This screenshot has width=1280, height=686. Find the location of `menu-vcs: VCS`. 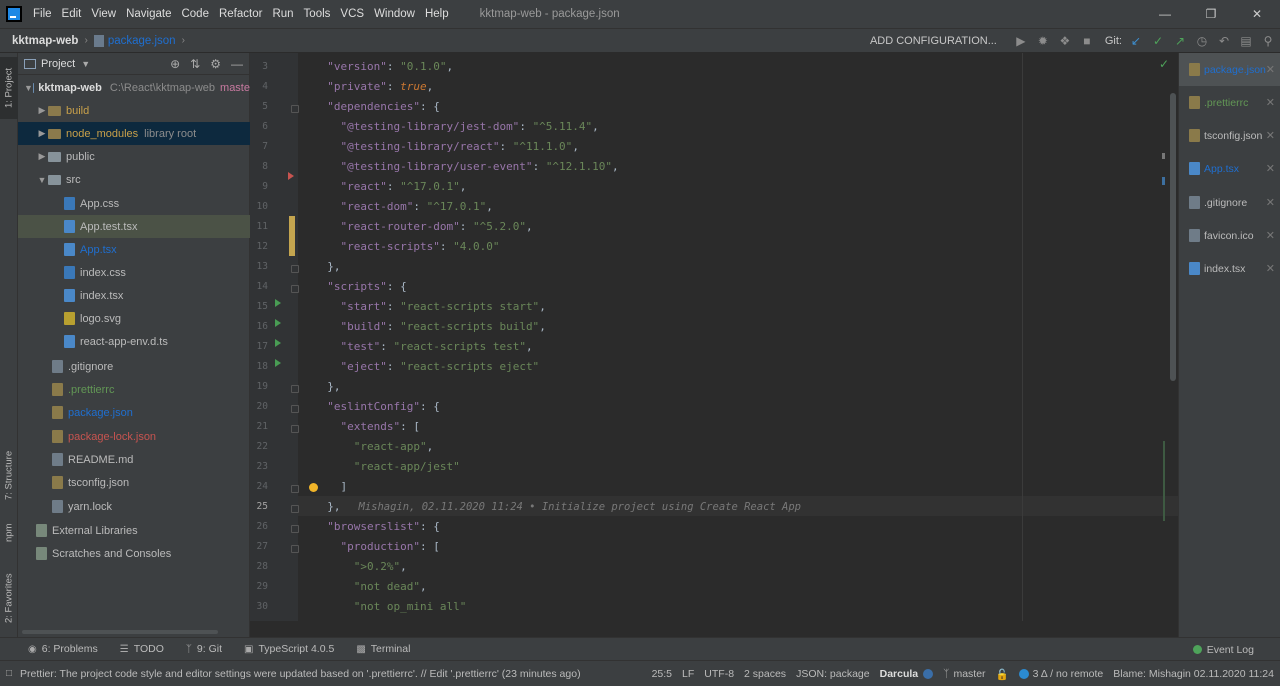

menu-vcs: VCS is located at coordinates (352, 14).